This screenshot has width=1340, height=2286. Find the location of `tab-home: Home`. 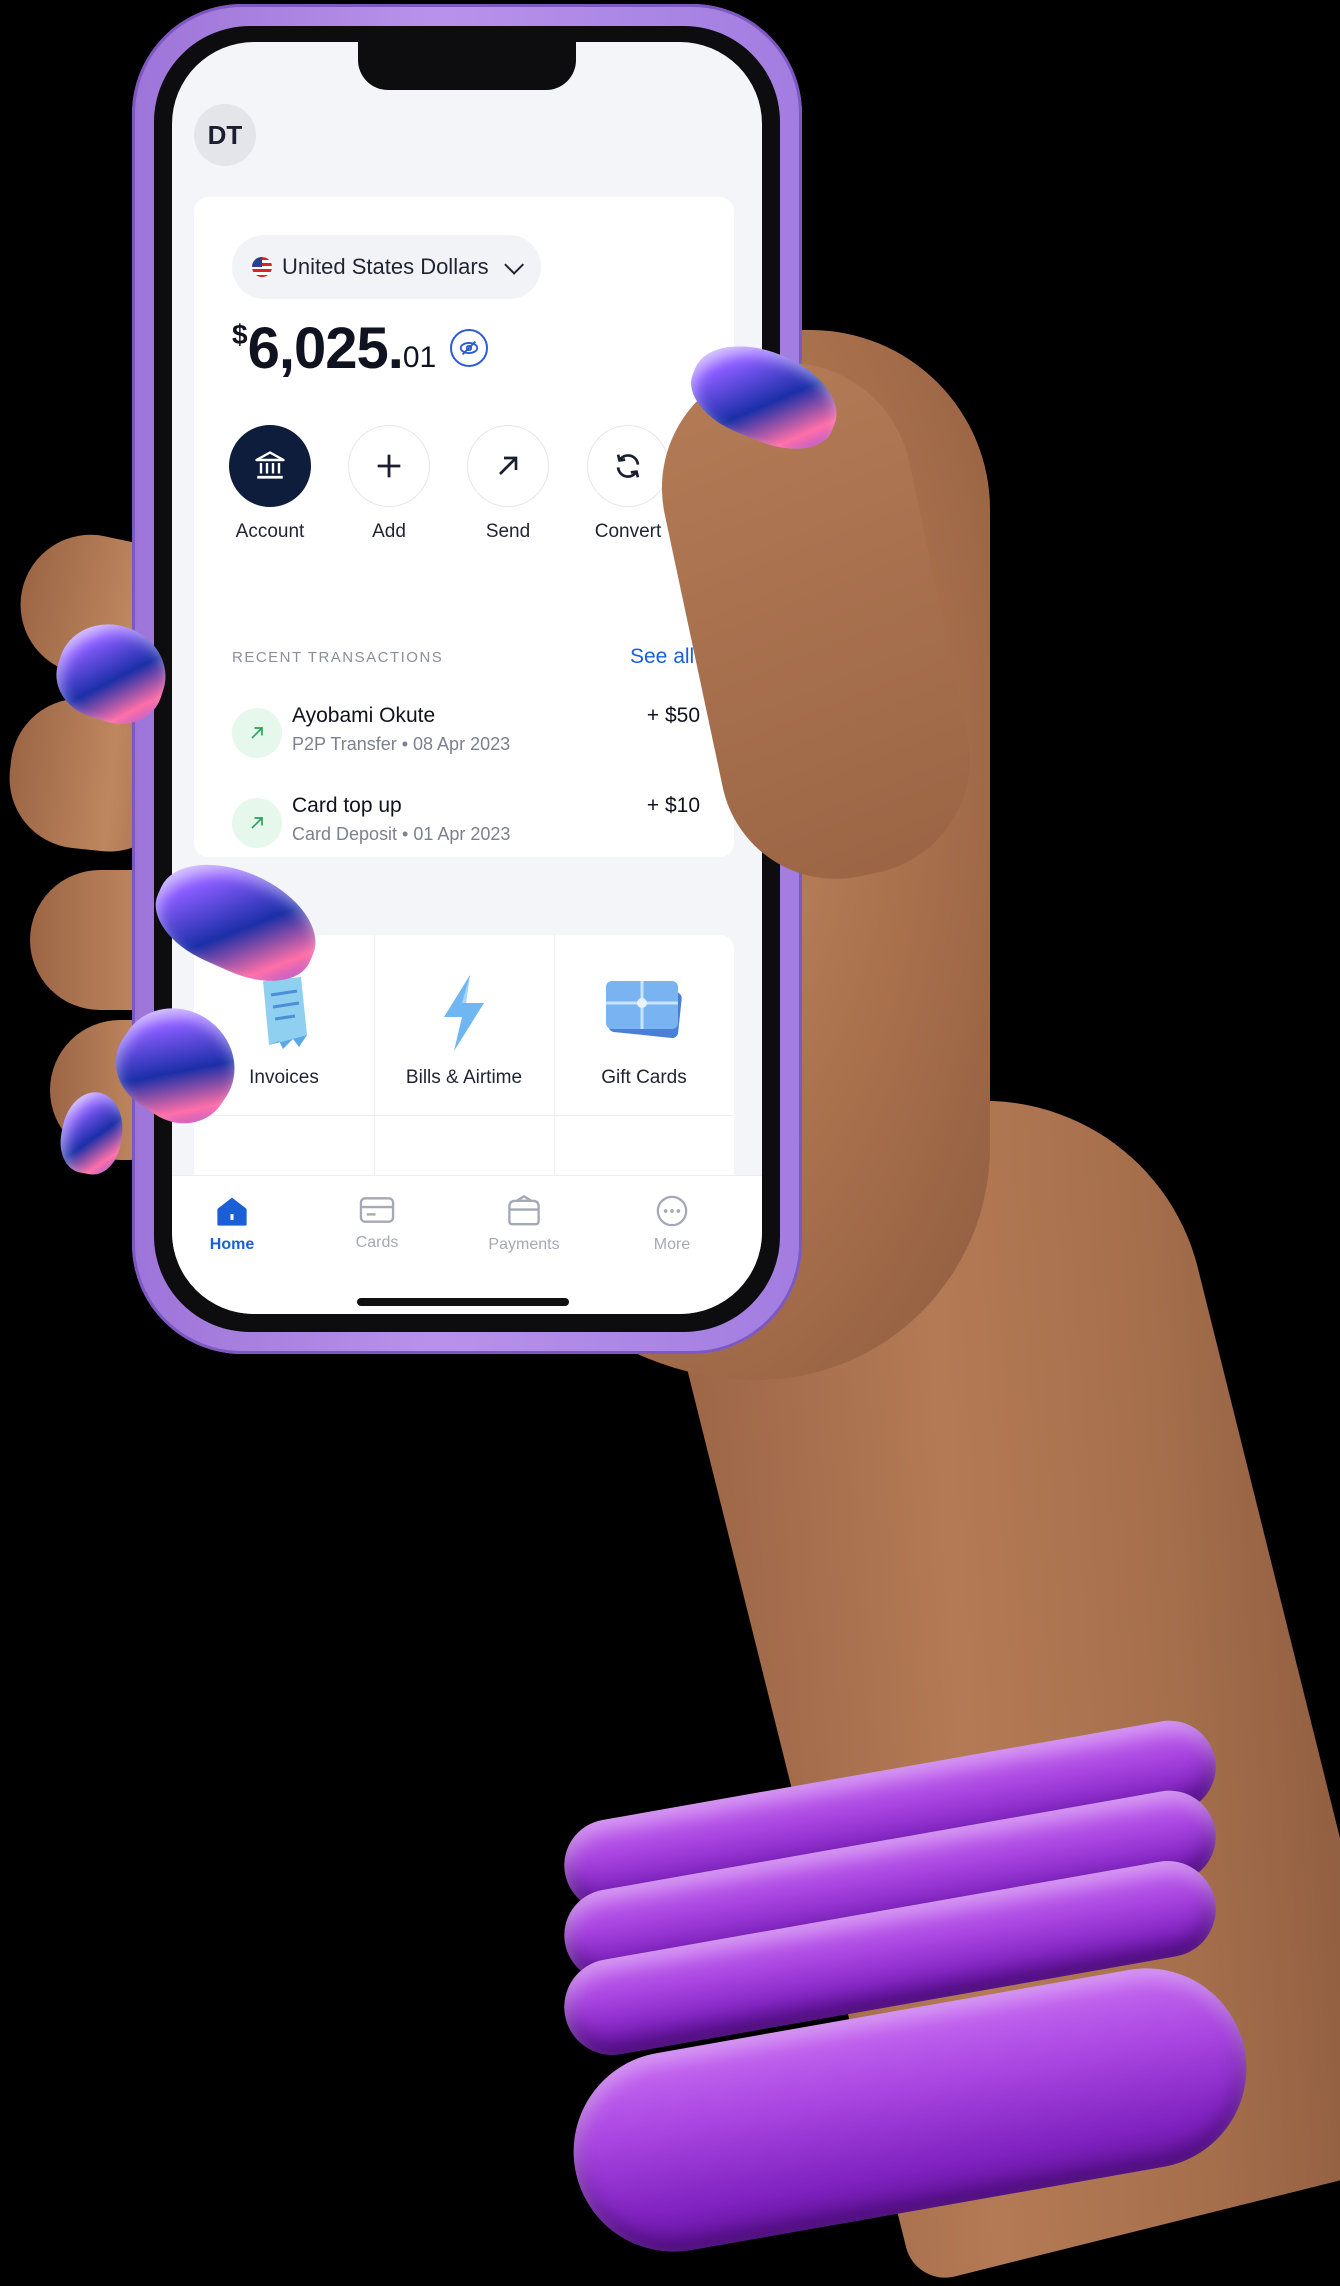

tab-home: Home is located at coordinates (232, 1224).